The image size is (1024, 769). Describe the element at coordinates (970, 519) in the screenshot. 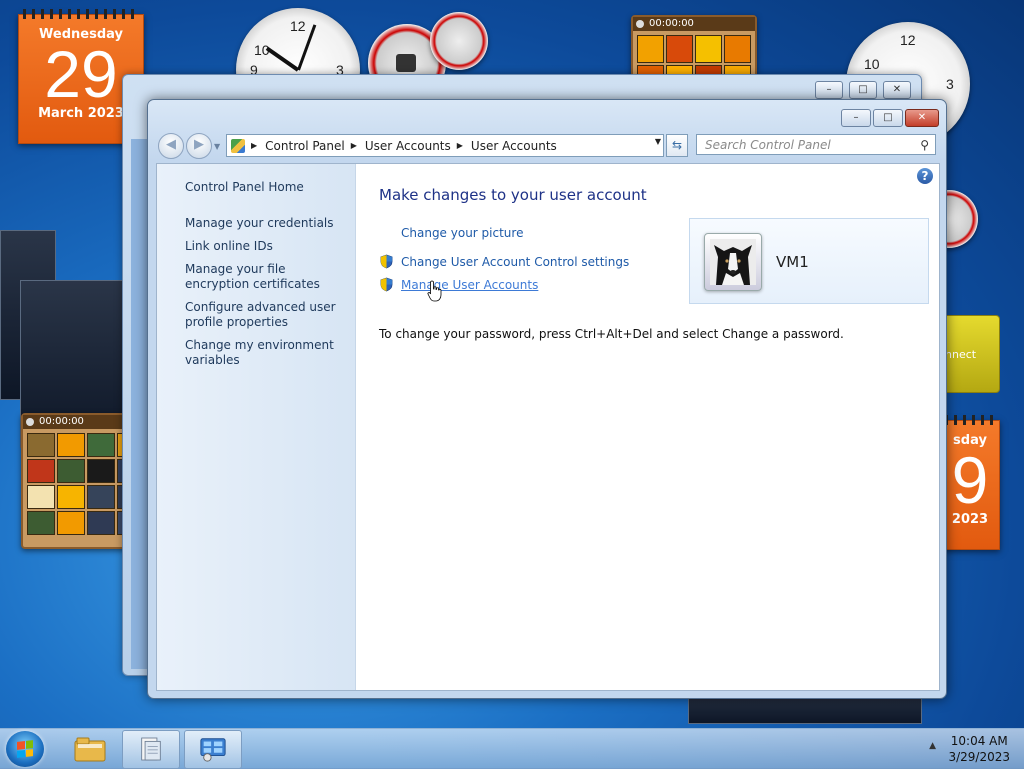

I see `calendar-right-year: 2023` at that location.